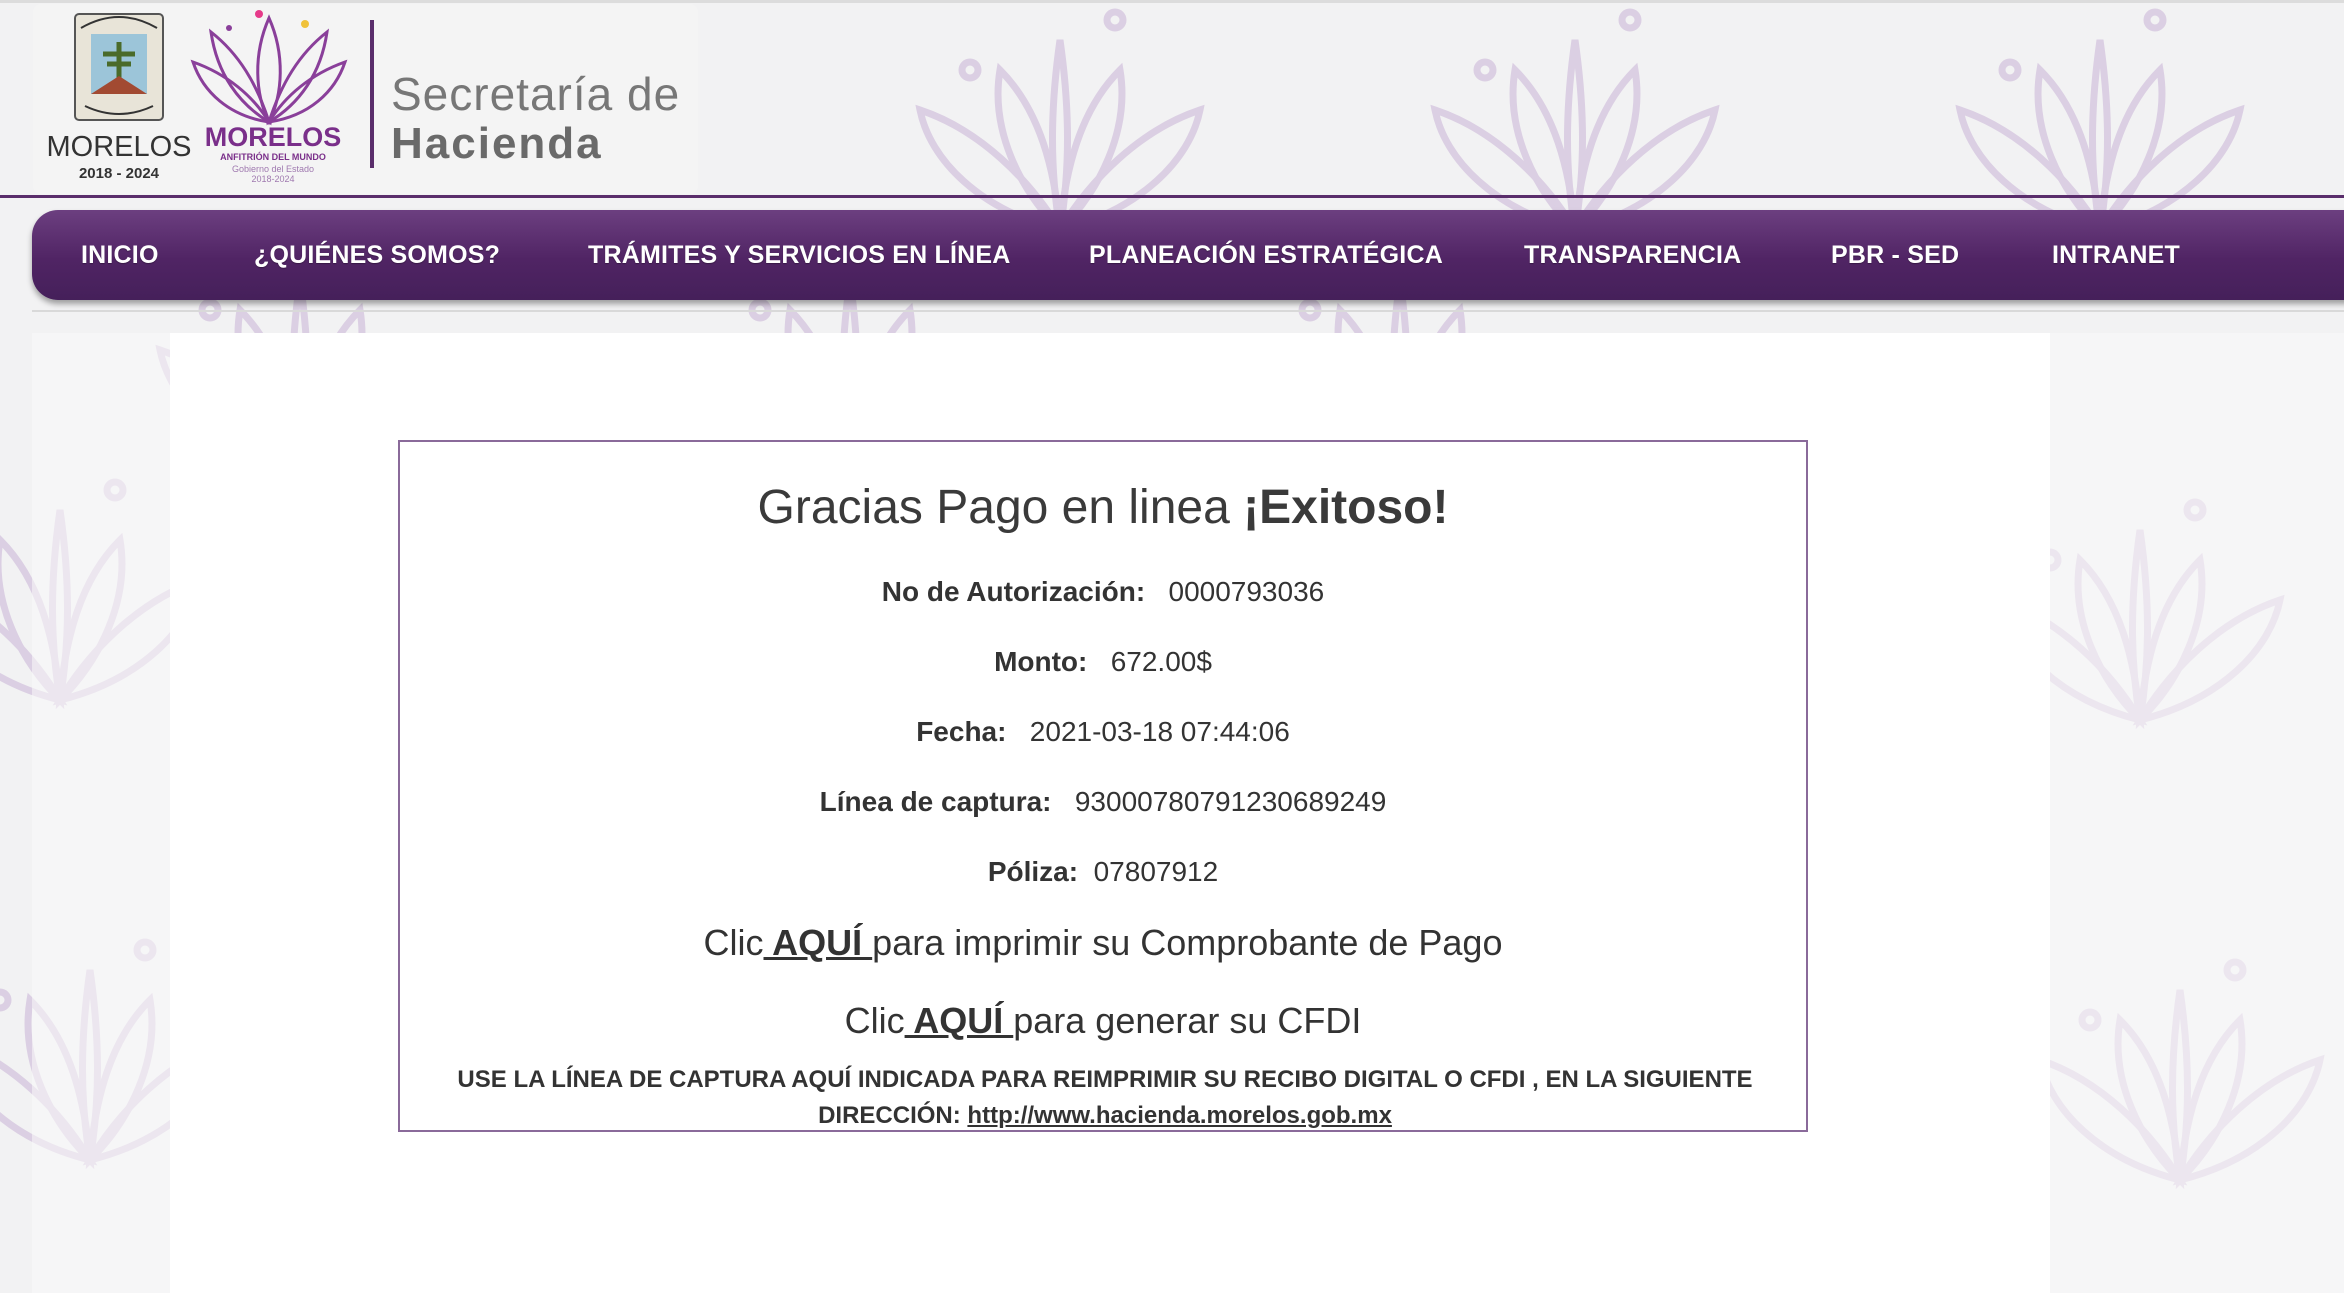  Describe the element at coordinates (272, 179) in the screenshot. I see `tourism-logo-years: 2018-2024` at that location.